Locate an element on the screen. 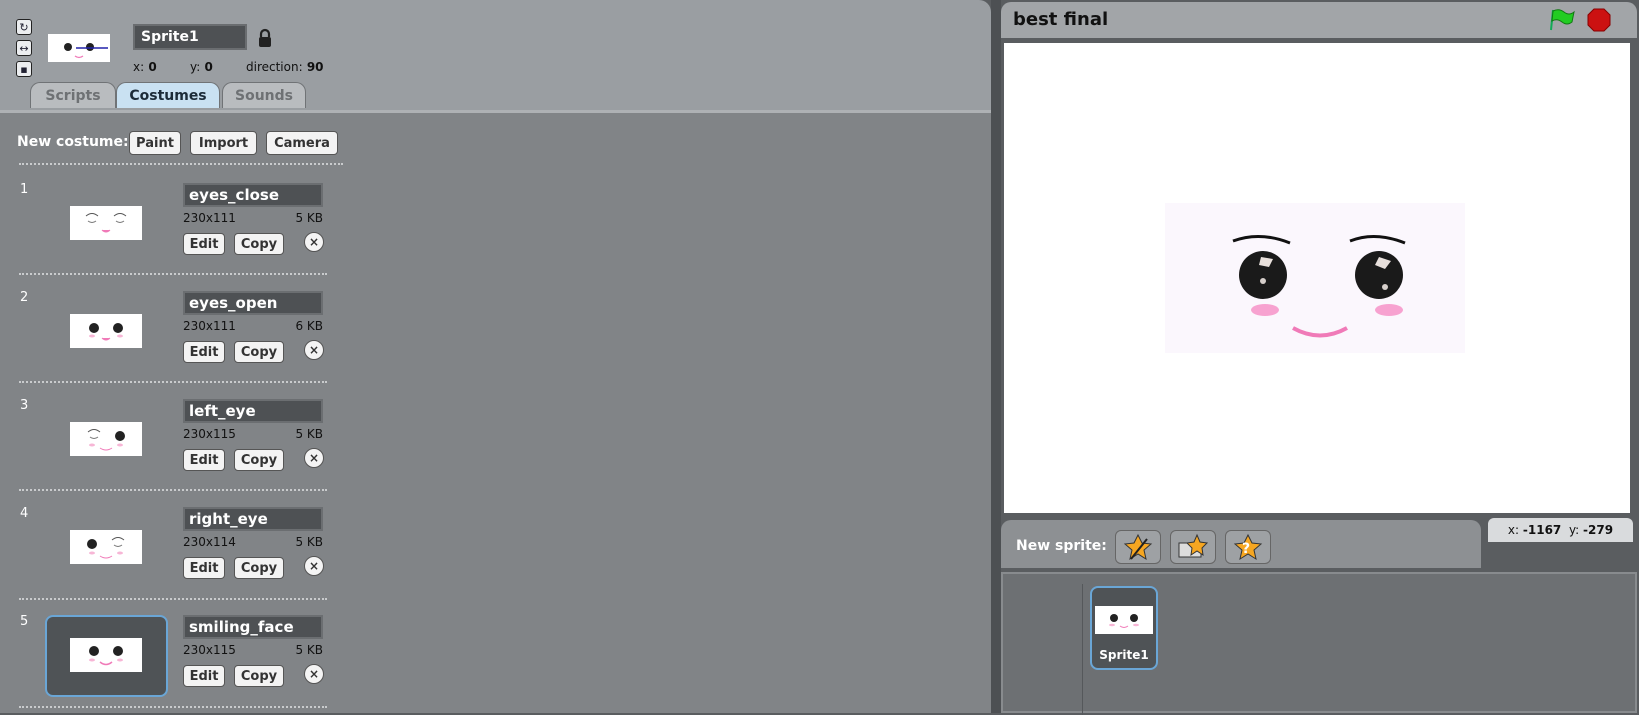 The image size is (1639, 715). sprite-x-readout: x: 0 is located at coordinates (145, 67).